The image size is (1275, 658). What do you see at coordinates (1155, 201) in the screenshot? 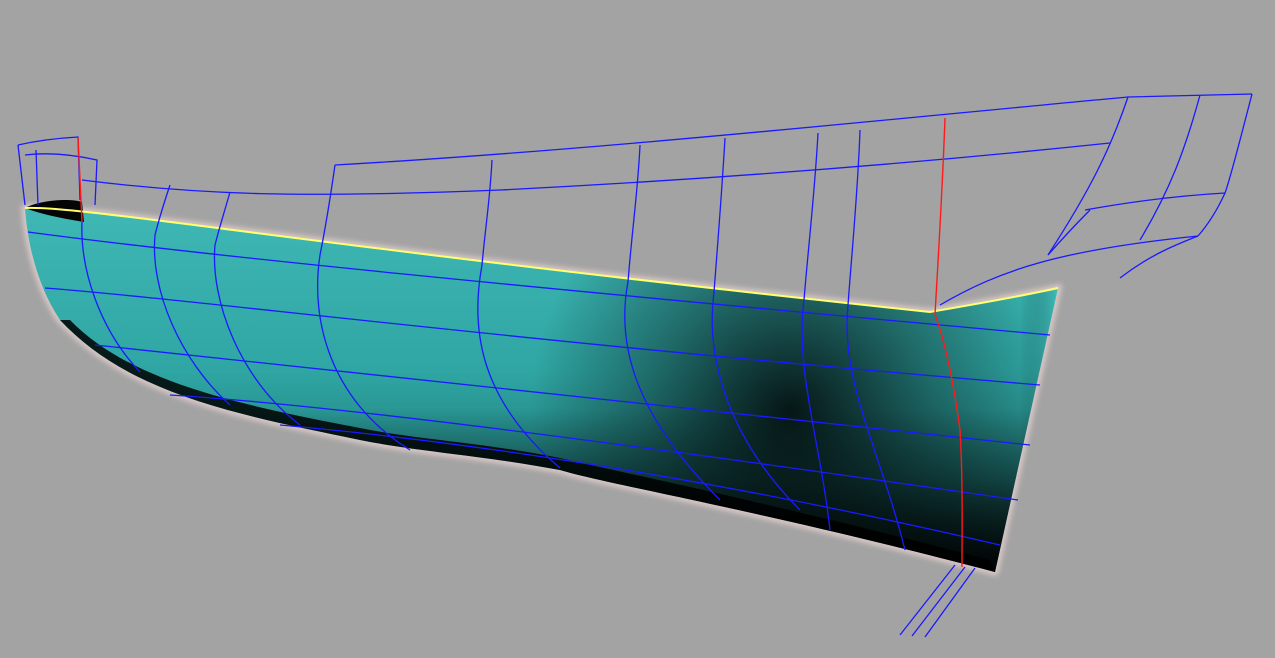
I see `wire-bulwark-line` at bounding box center [1155, 201].